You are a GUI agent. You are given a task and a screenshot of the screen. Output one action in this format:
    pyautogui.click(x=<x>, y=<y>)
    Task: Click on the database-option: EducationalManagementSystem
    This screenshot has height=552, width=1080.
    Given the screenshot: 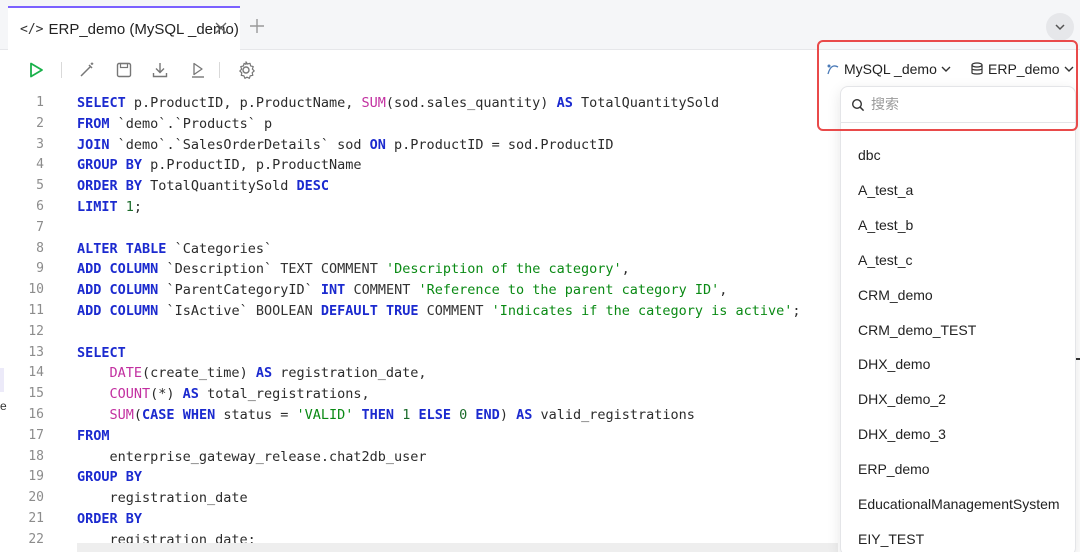 What is the action you would take?
    pyautogui.click(x=959, y=504)
    